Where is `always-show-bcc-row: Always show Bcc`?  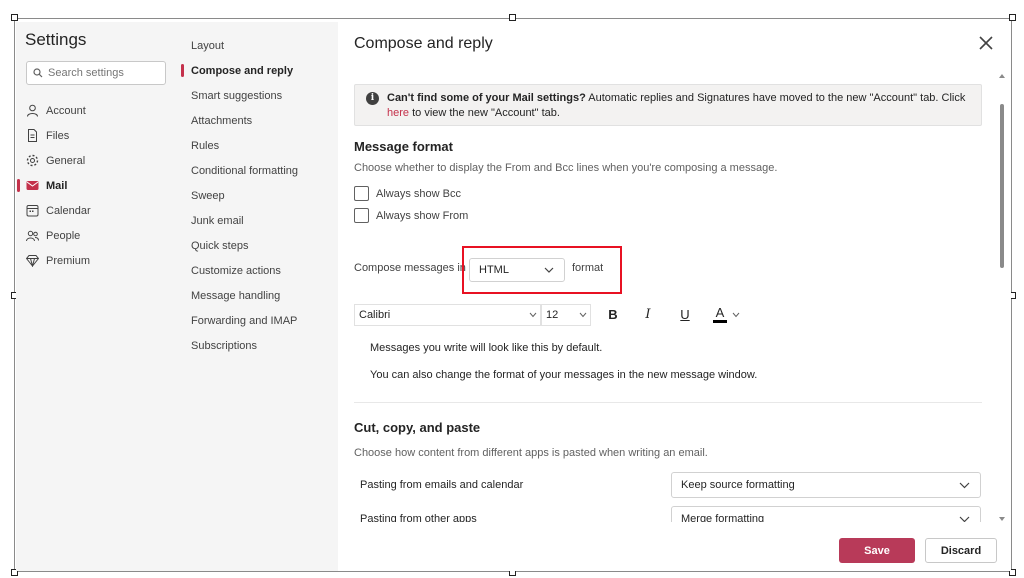 always-show-bcc-row: Always show Bcc is located at coordinates (407, 193).